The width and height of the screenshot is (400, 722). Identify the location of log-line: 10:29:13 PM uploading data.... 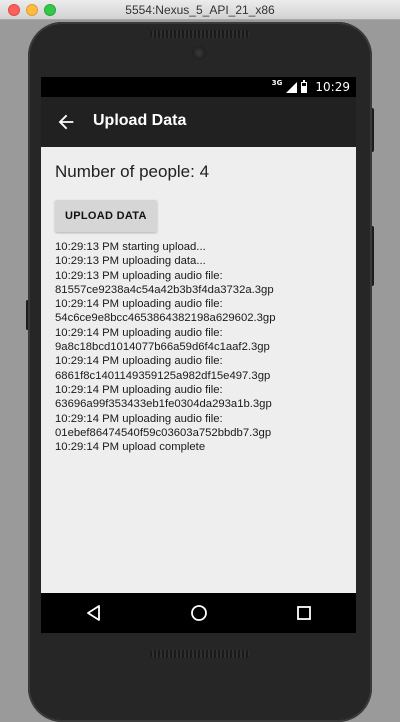
(130, 261).